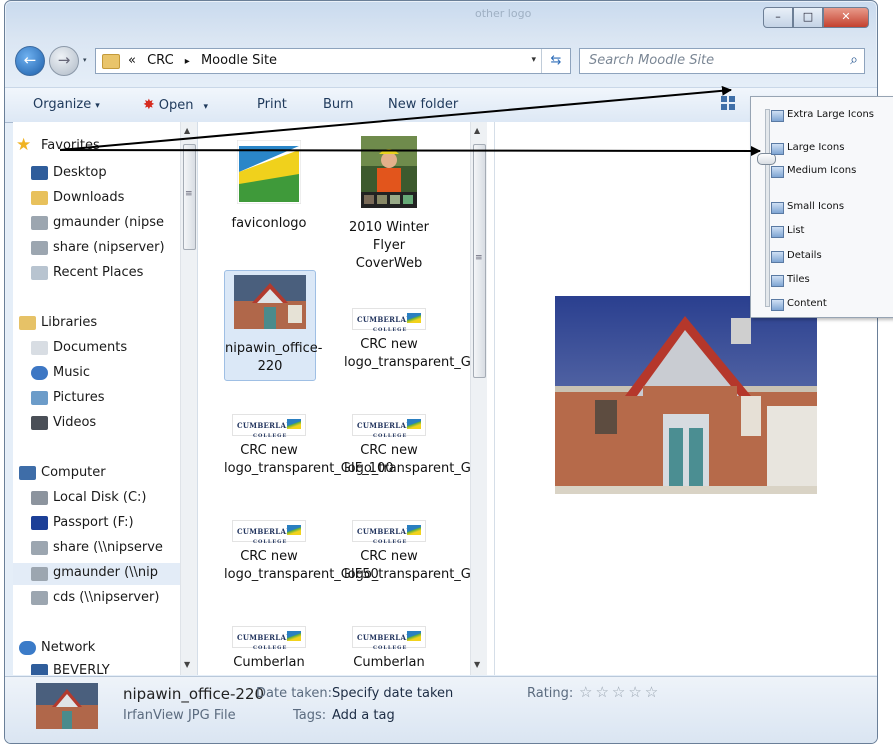 Image resolution: width=893 pixels, height=745 pixels. I want to click on nav-label: Videos, so click(75, 422).